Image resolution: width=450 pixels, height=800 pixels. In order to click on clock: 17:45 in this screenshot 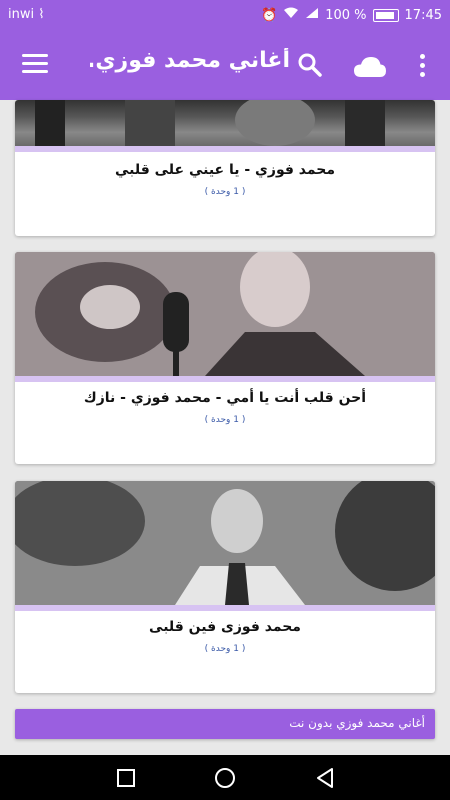, I will do `click(423, 15)`.